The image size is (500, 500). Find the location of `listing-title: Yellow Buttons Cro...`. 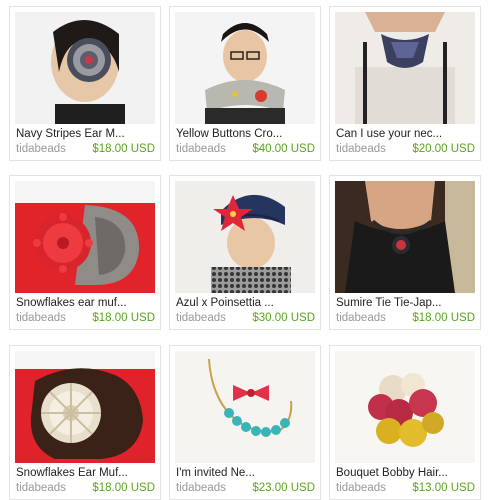

listing-title: Yellow Buttons Cro... is located at coordinates (247, 134).